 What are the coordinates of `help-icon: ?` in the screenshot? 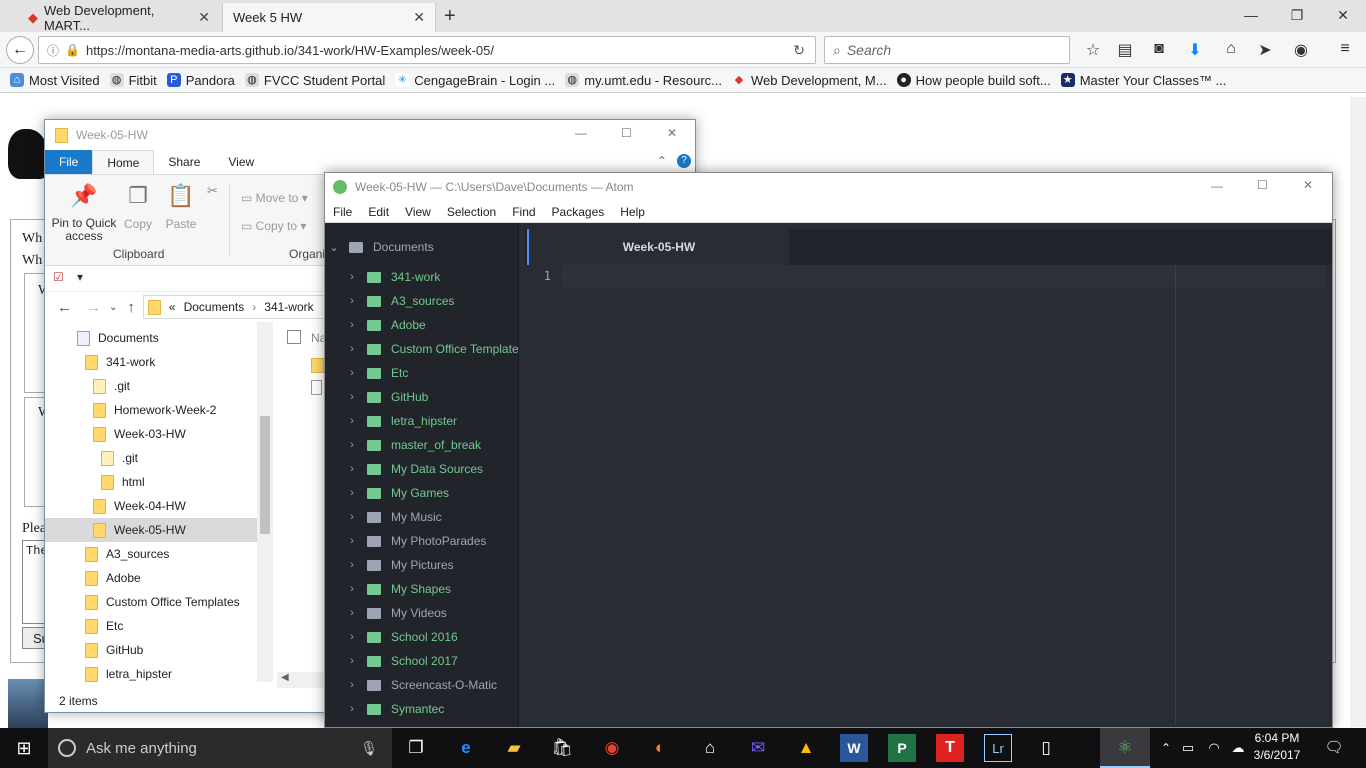 It's located at (684, 161).